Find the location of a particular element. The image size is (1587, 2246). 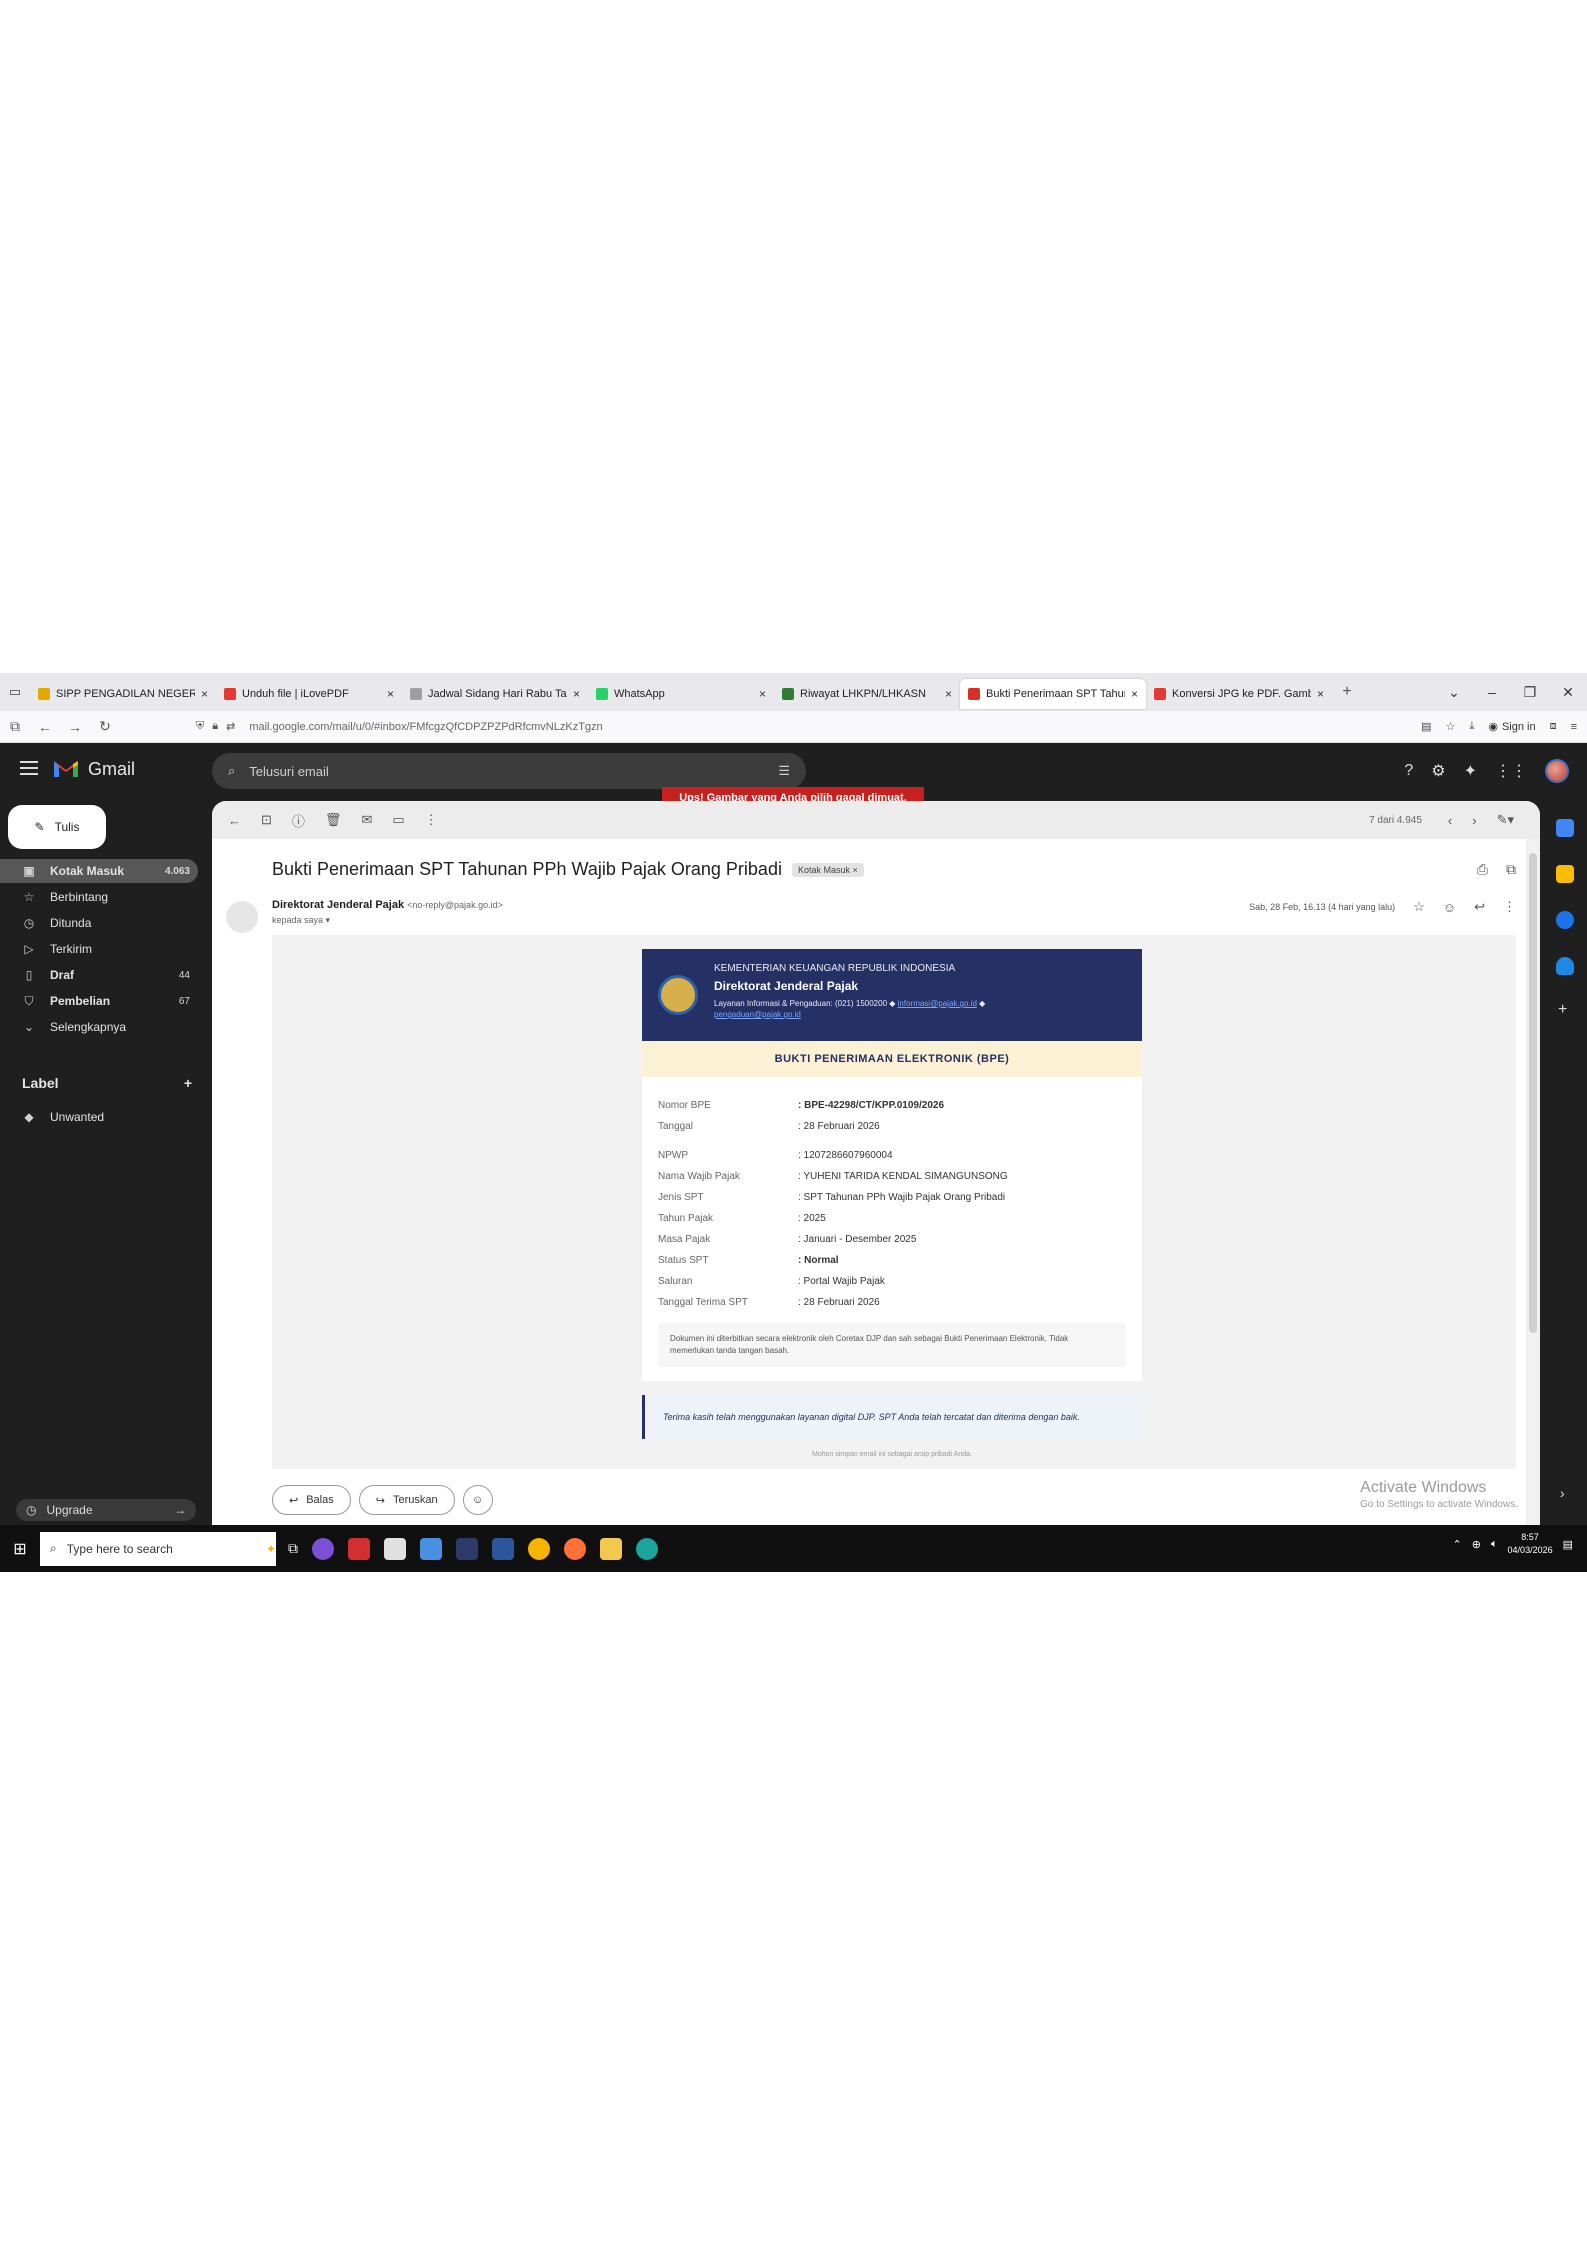

sidebar-item: ⌄ Selengkapnya is located at coordinates (99, 1027).